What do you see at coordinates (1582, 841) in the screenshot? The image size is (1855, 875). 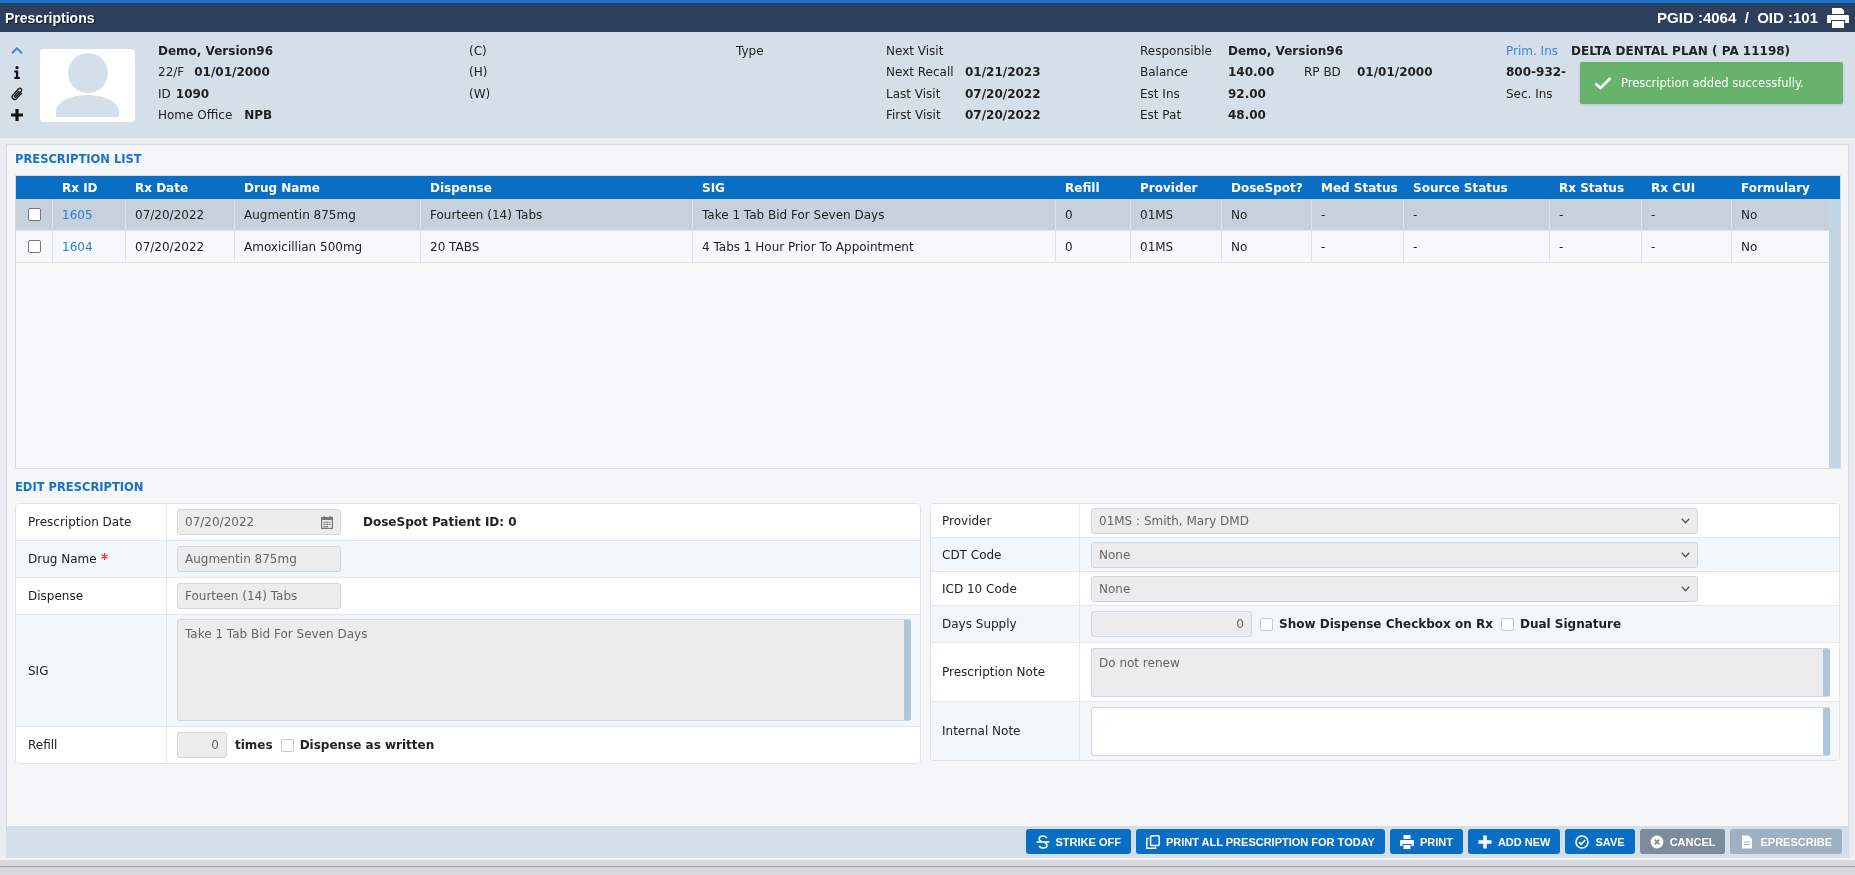 I see `check-circle-icon` at bounding box center [1582, 841].